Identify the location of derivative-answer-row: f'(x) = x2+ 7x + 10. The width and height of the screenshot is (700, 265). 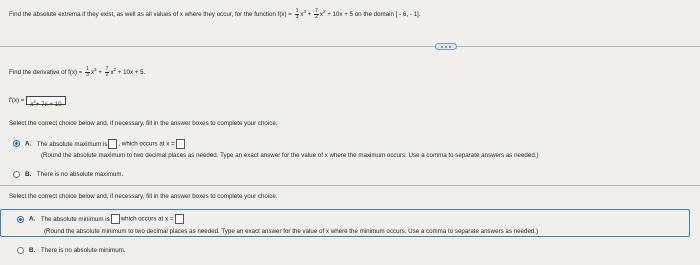
(37, 102).